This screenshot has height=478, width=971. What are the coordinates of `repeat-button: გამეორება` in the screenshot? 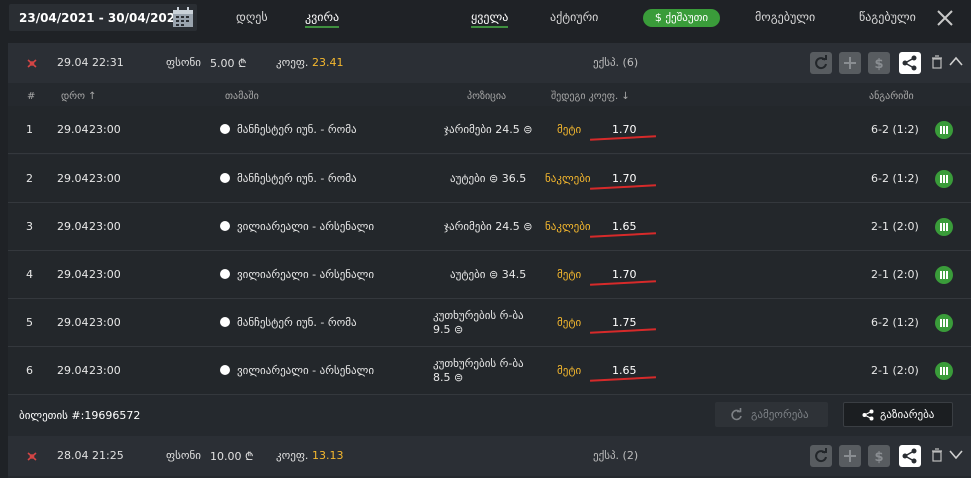 It's located at (771, 414).